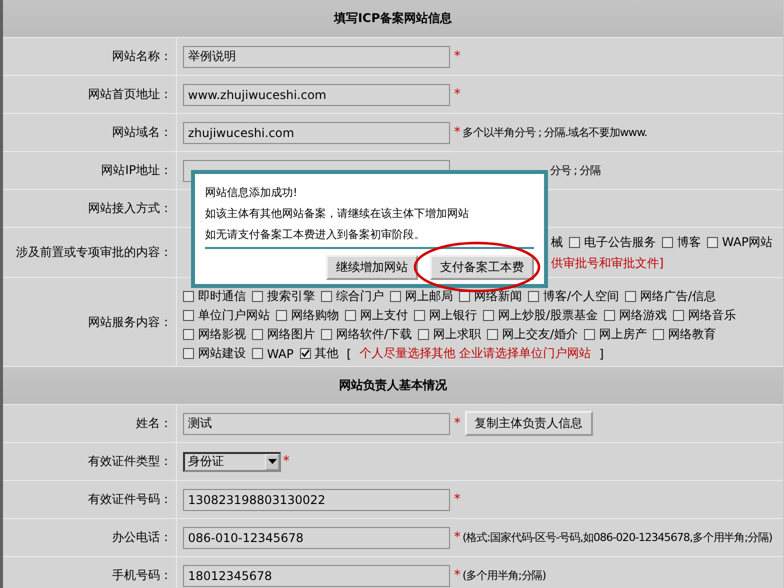 The image size is (784, 588). I want to click on checkbox-label: WAP, so click(280, 353).